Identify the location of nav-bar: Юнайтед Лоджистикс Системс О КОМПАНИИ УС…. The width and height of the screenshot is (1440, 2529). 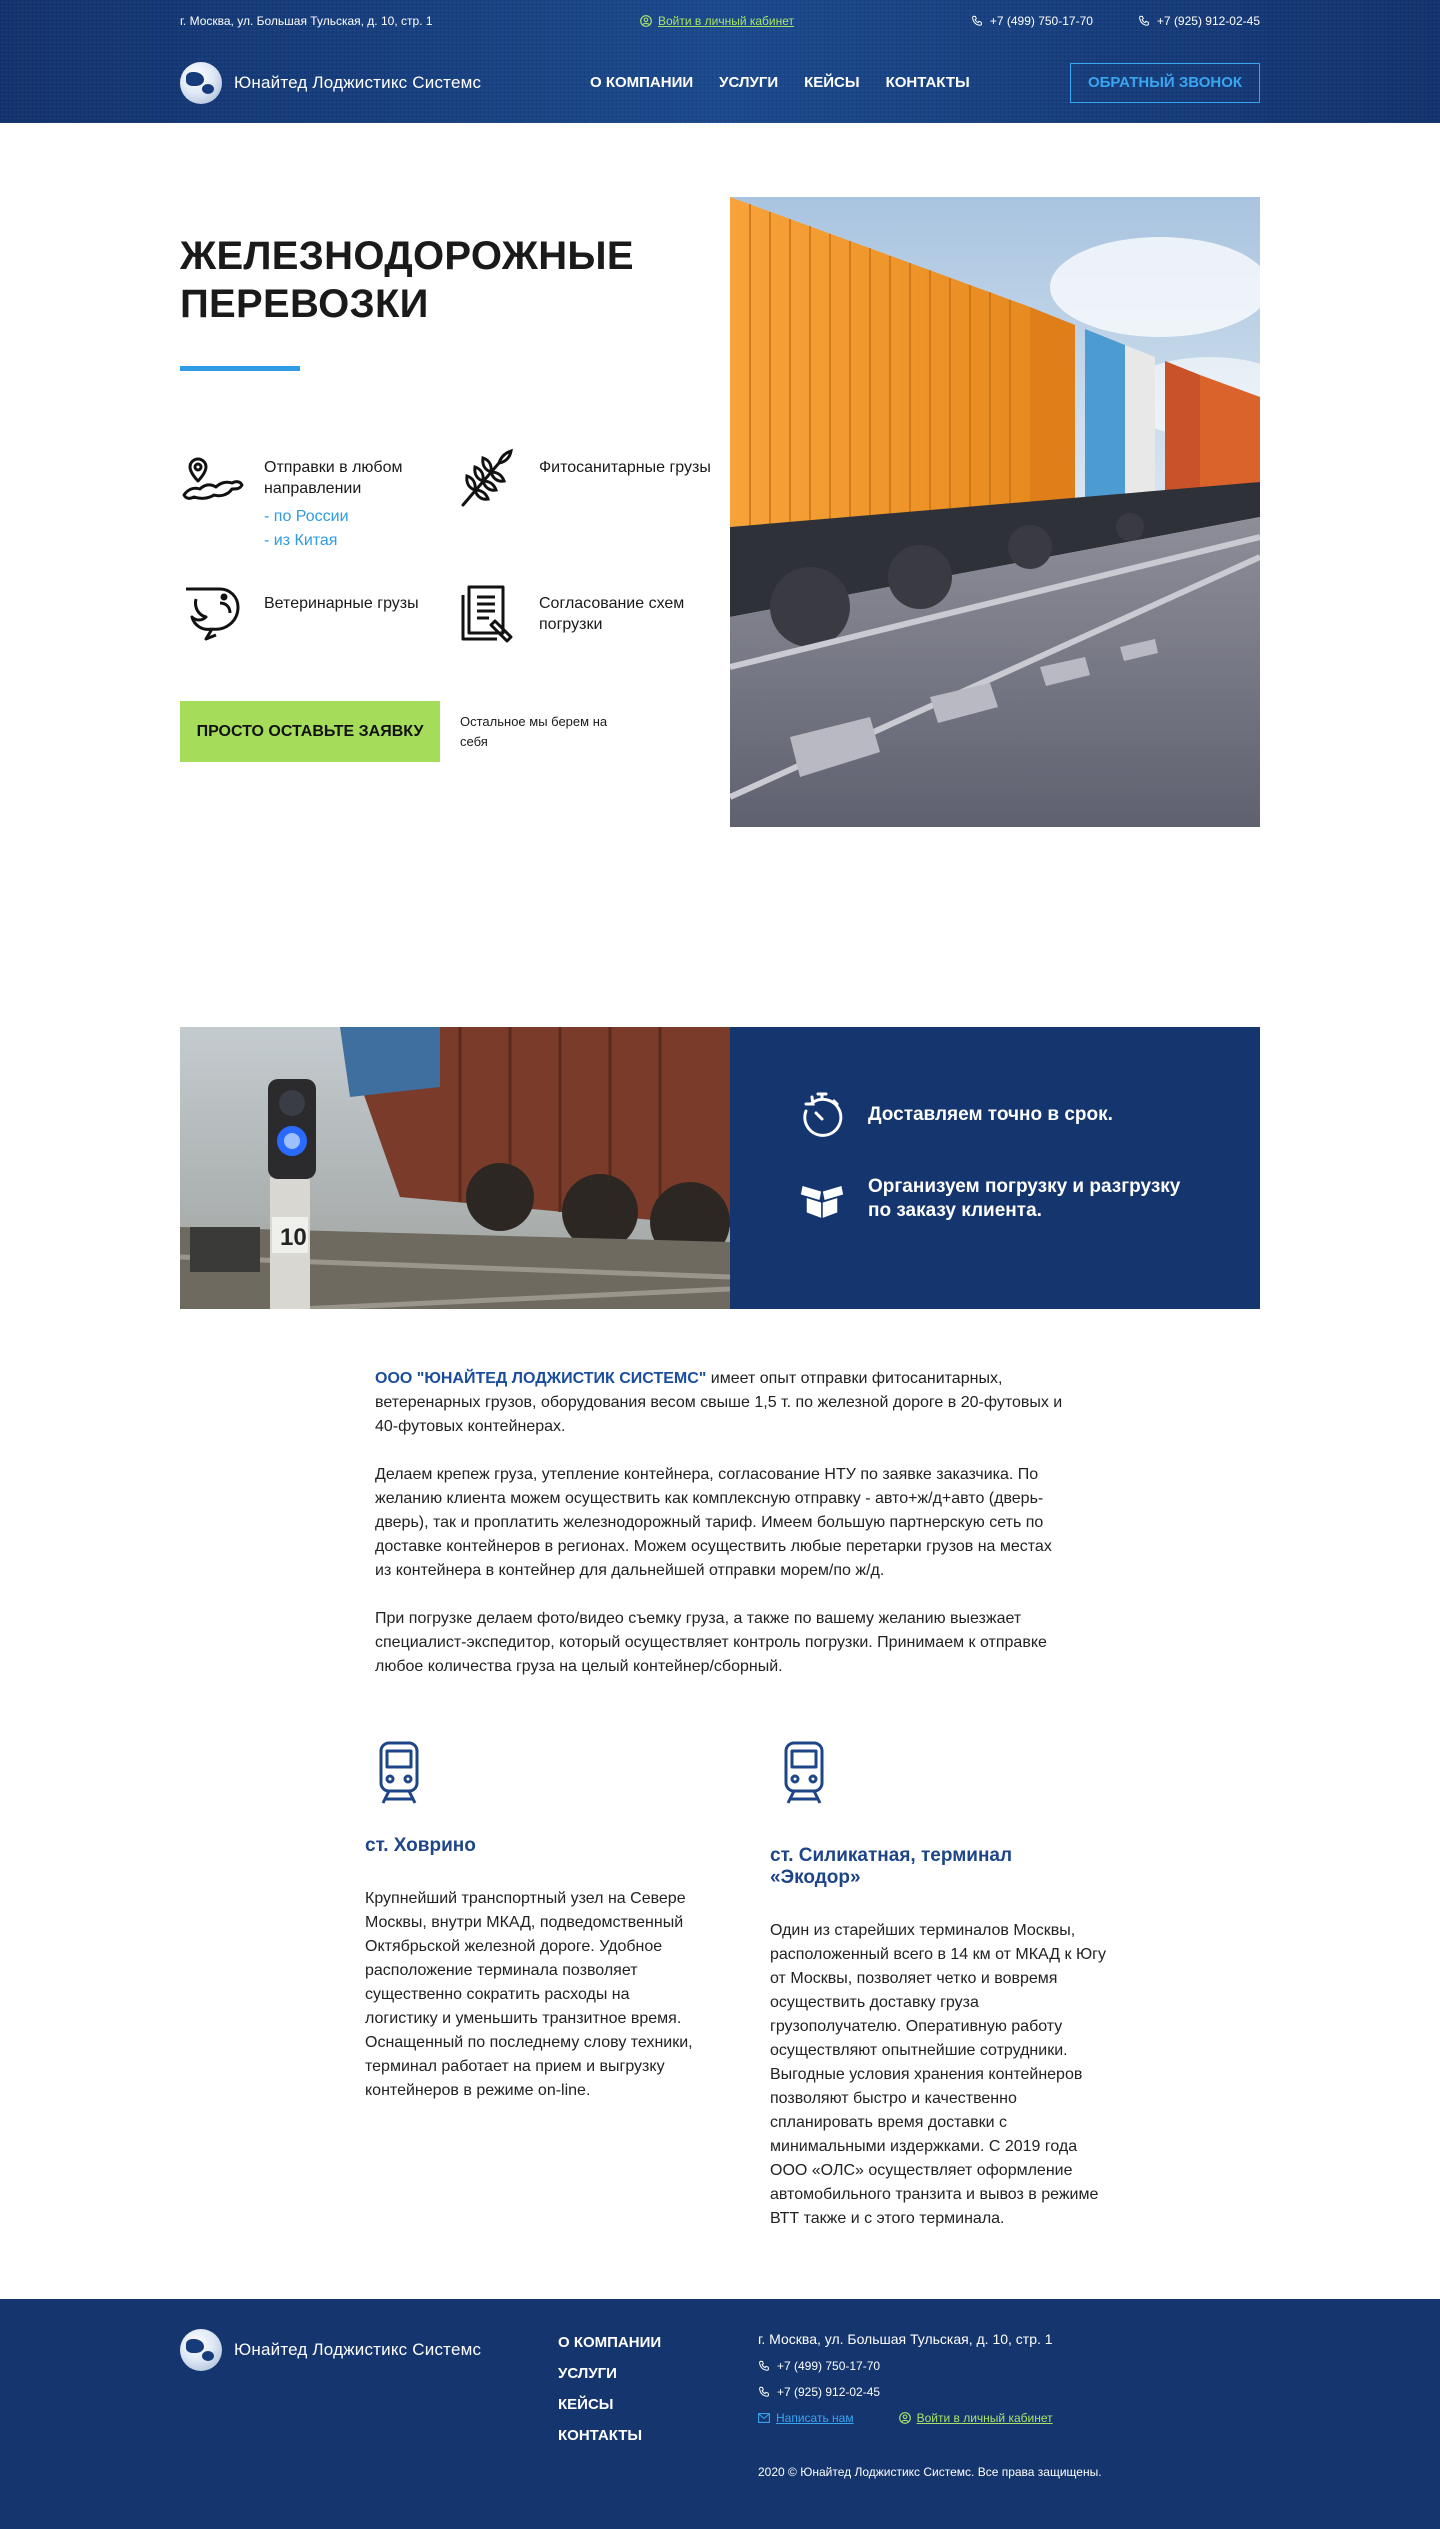
(720, 82).